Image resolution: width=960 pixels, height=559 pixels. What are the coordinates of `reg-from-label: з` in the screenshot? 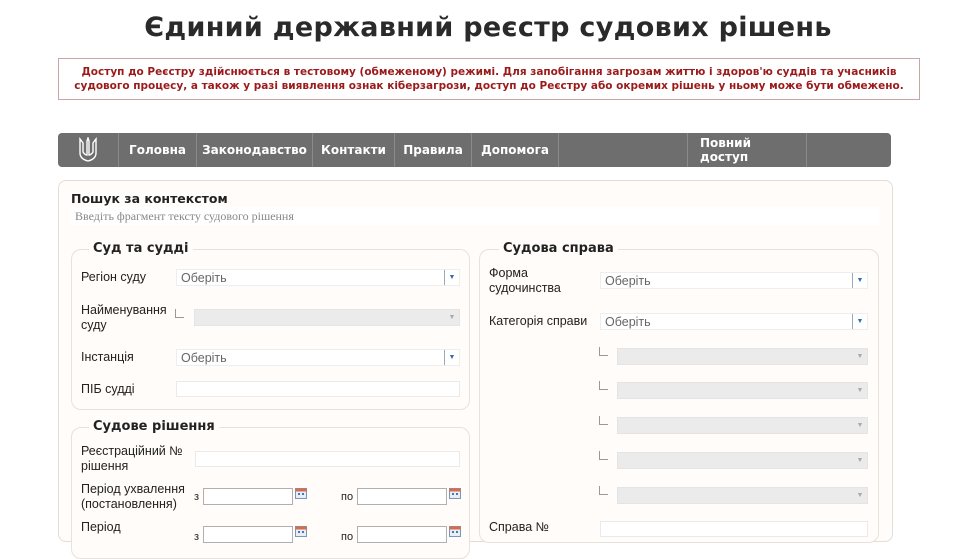 It's located at (197, 537).